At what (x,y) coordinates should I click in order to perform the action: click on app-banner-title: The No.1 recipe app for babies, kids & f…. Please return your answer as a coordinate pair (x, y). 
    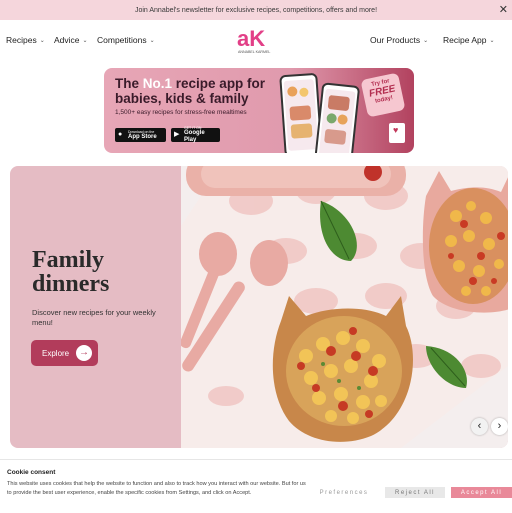
    Looking at the image, I should click on (210, 91).